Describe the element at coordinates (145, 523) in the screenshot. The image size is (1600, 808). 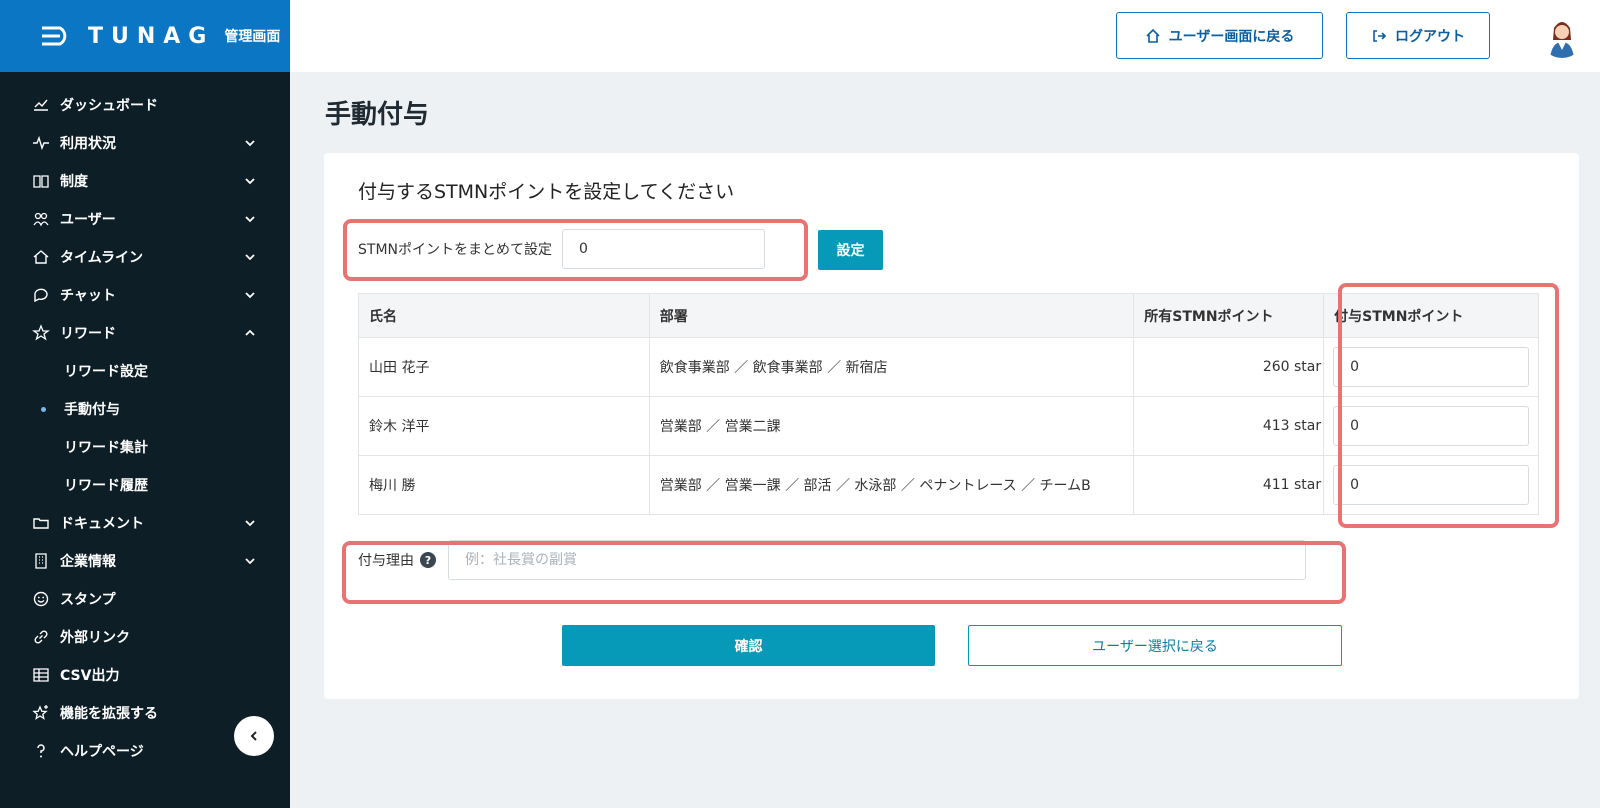
I see `sidebar-item: ドキュメント` at that location.